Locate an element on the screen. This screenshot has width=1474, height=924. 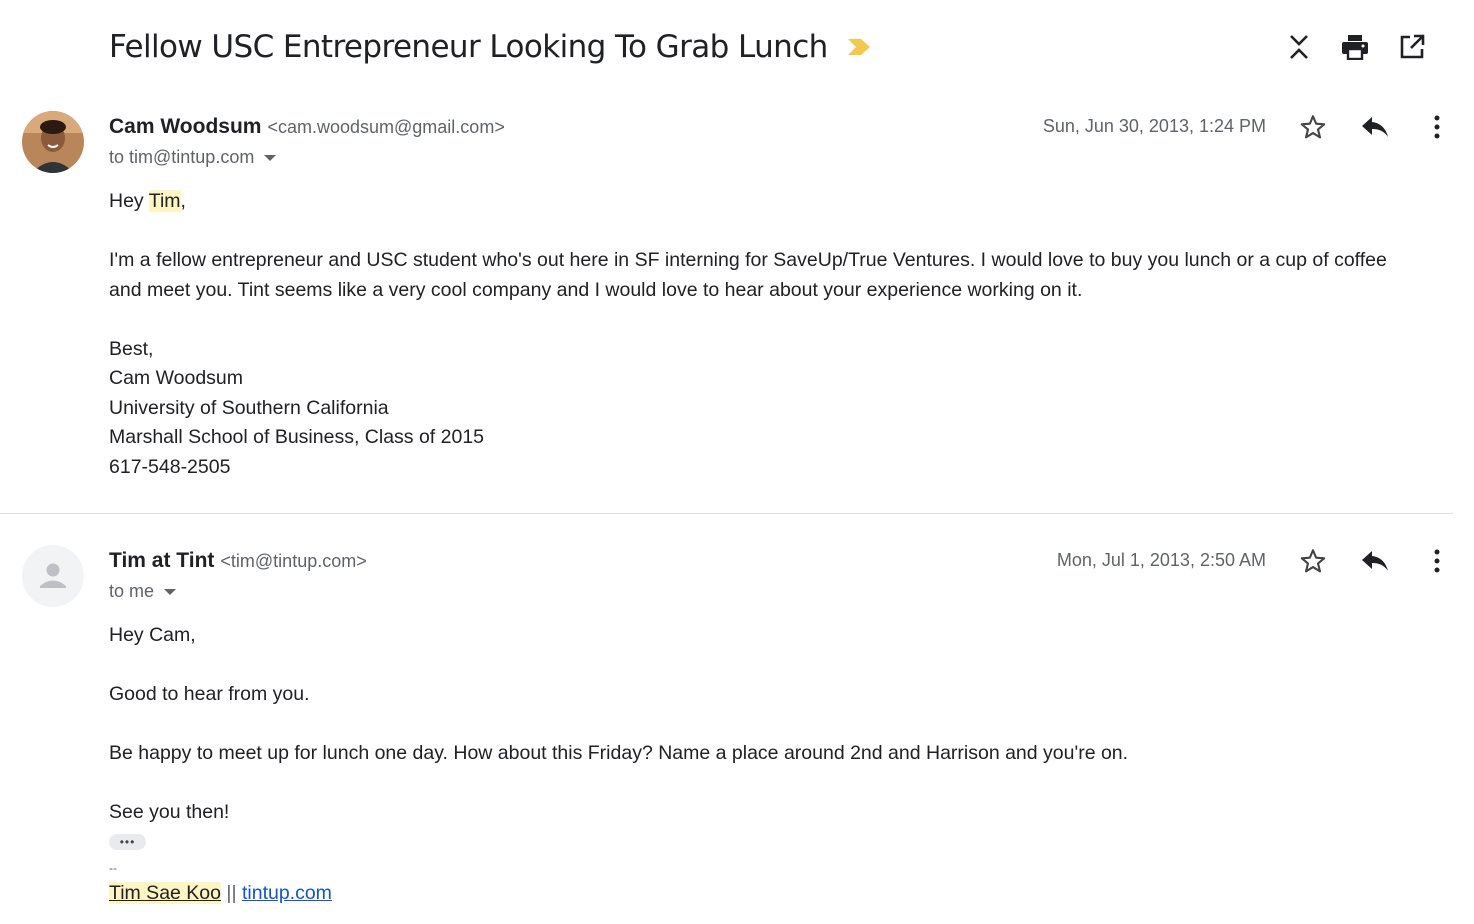
sender-email: <cam.woodsum@gmail.com> is located at coordinates (386, 127).